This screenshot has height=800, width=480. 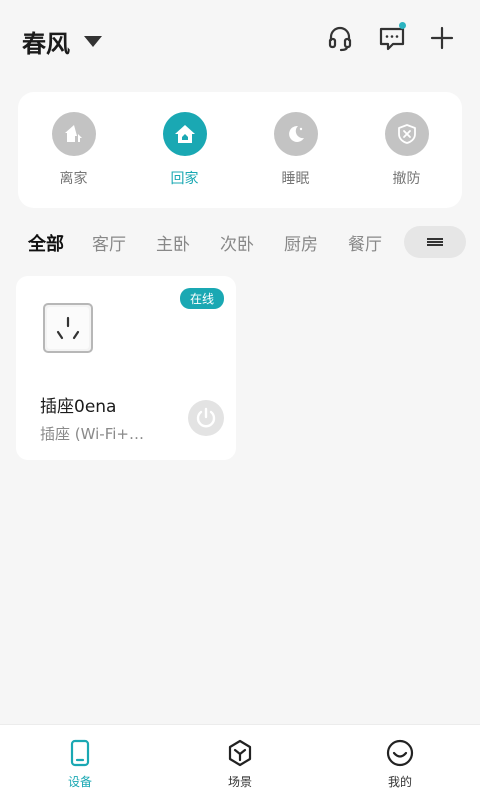 I want to click on room-tabs: 全部 客厅 主卧 次卧 厨房 餐厅, so click(x=240, y=242).